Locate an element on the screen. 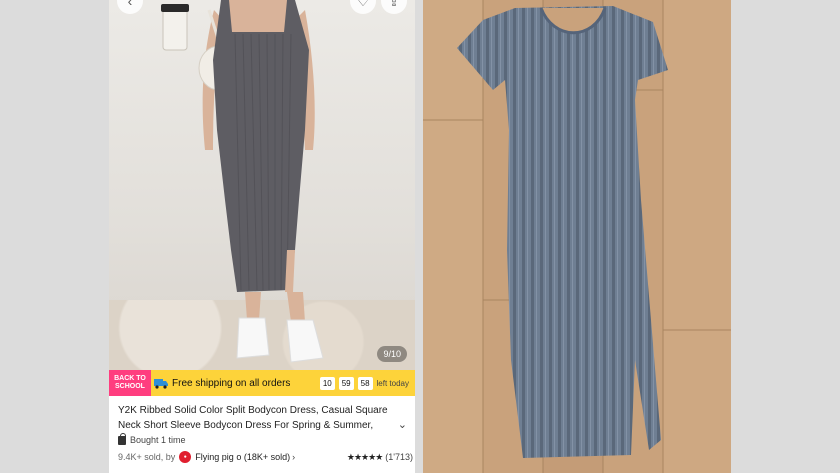 The width and height of the screenshot is (840, 473). timer-hours: 10 is located at coordinates (327, 383).